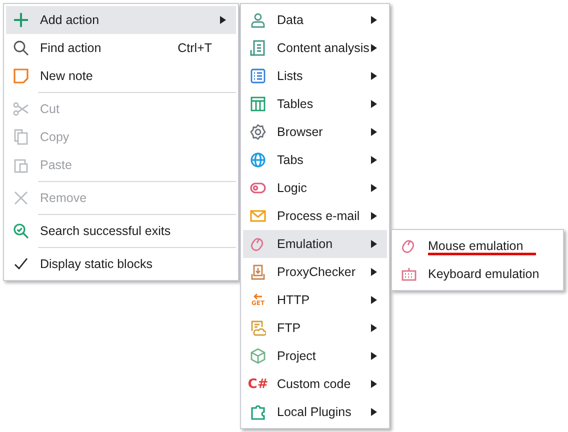 This screenshot has height=432, width=568. I want to click on menu-item: Lists, so click(315, 76).